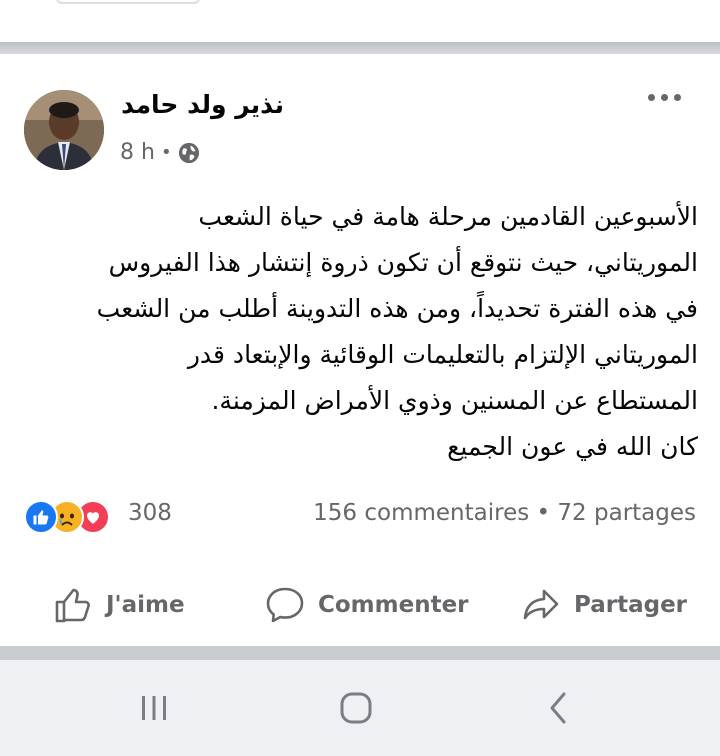 This screenshot has width=720, height=756. I want to click on like-button: J'aime, so click(118, 605).